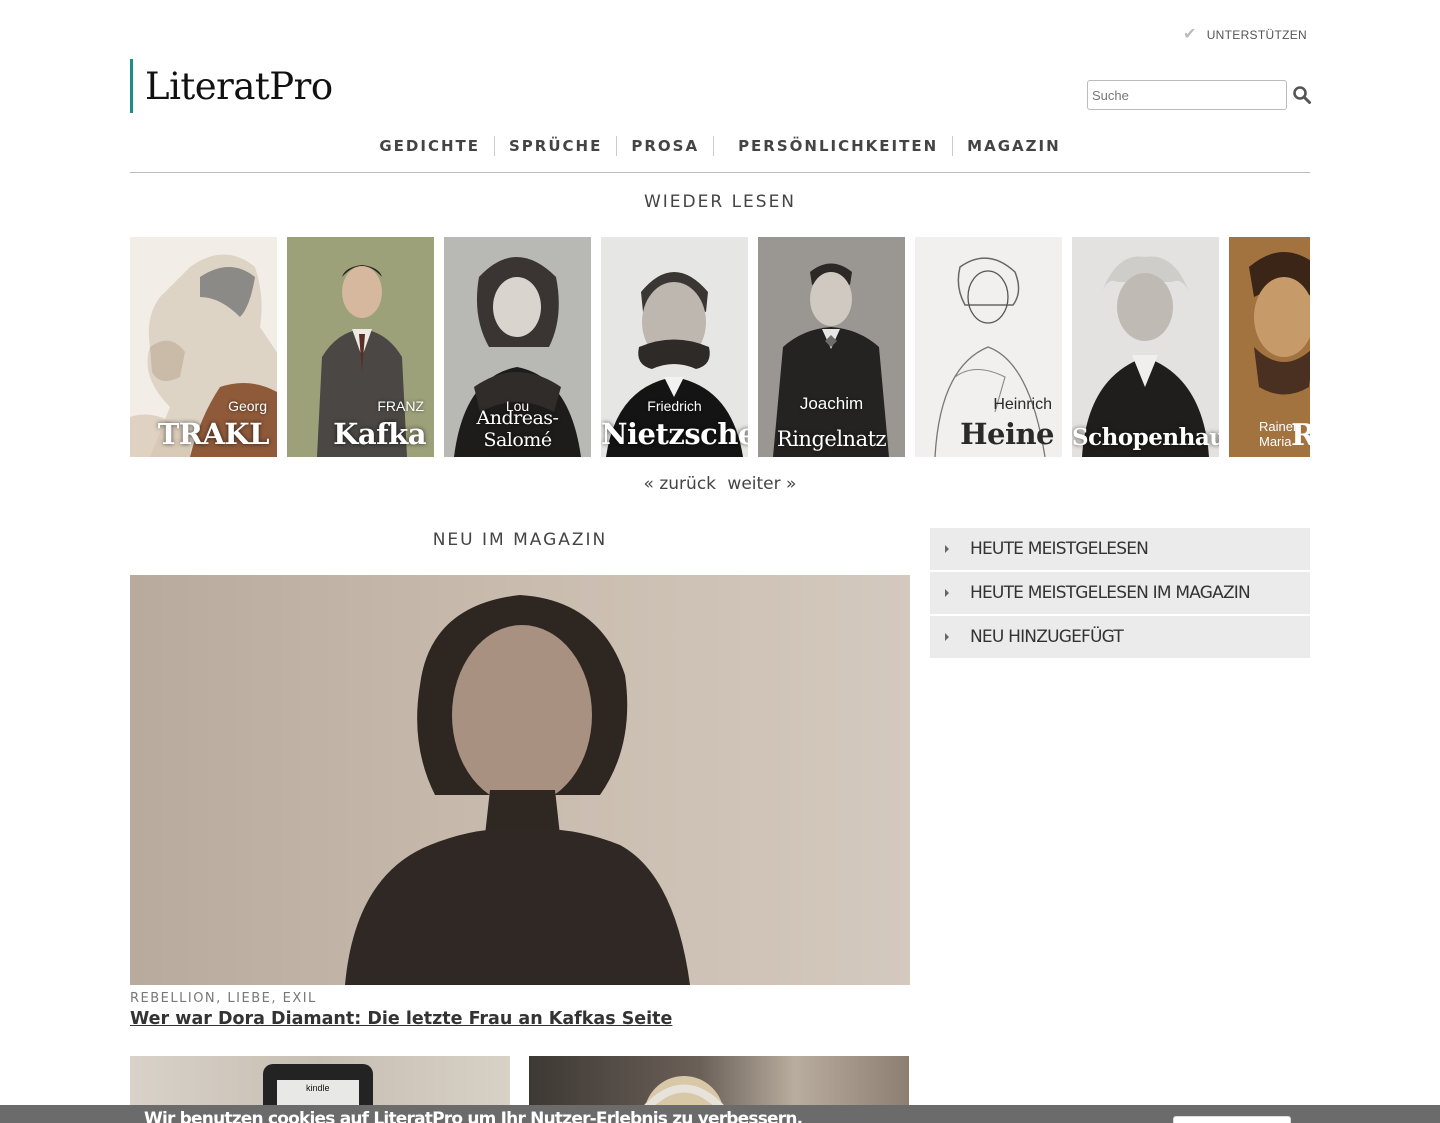  Describe the element at coordinates (1047, 637) in the screenshot. I see `sidebar-item-label: NEU HINZUGEFÜGT` at that location.